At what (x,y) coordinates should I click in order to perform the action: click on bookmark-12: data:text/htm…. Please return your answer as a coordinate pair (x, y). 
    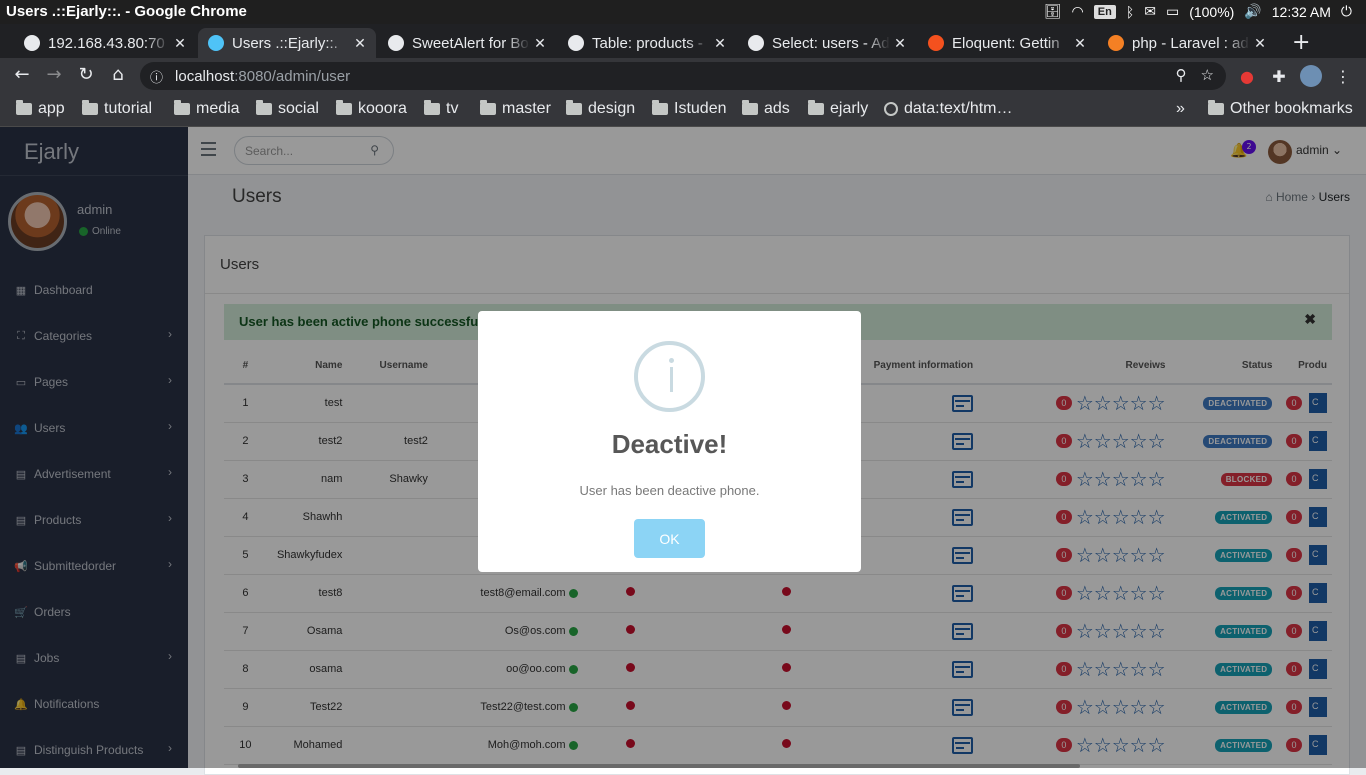
    Looking at the image, I should click on (948, 109).